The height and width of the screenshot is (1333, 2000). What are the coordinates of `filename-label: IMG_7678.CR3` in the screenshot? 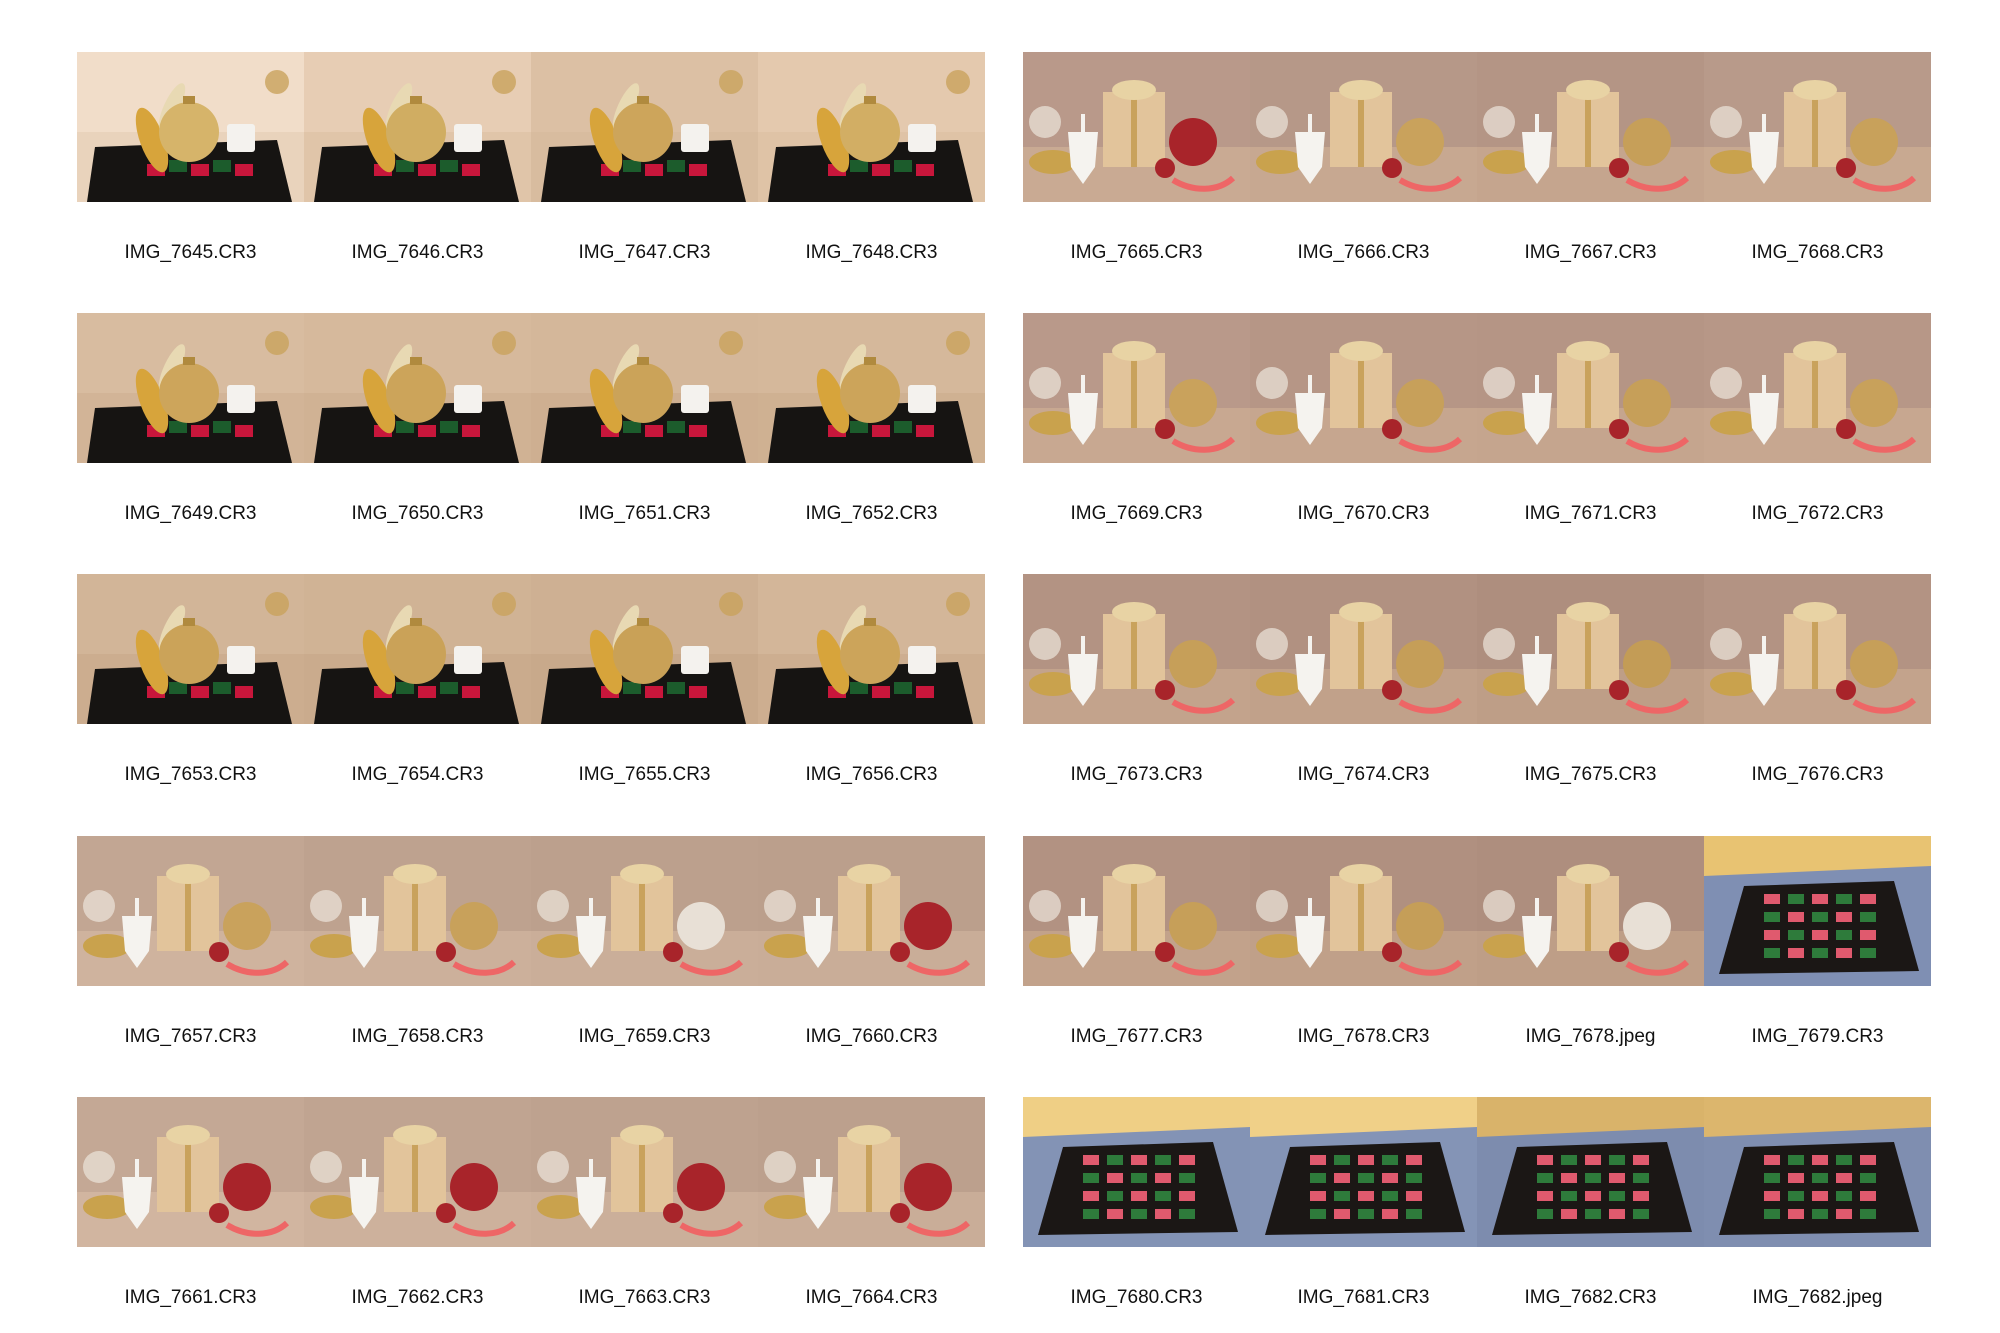 It's located at (1363, 1036).